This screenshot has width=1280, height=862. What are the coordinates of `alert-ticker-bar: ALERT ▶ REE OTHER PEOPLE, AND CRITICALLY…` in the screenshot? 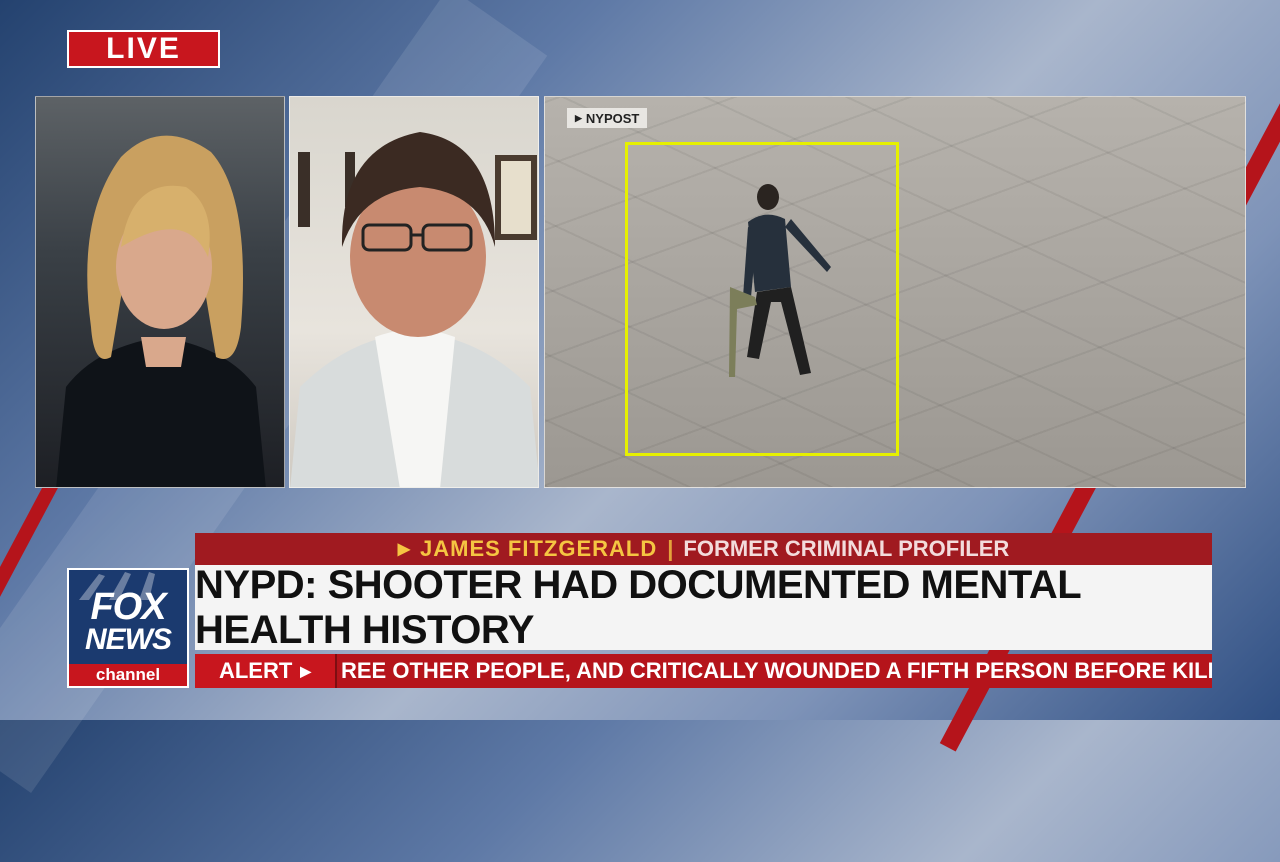 It's located at (703, 671).